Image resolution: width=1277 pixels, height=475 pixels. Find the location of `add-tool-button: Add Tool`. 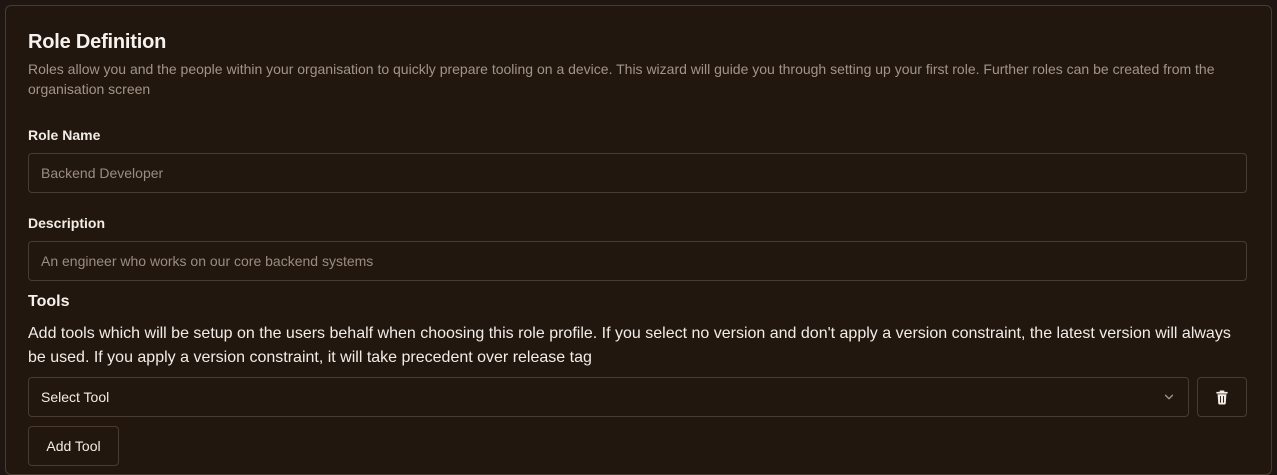

add-tool-button: Add Tool is located at coordinates (73, 446).